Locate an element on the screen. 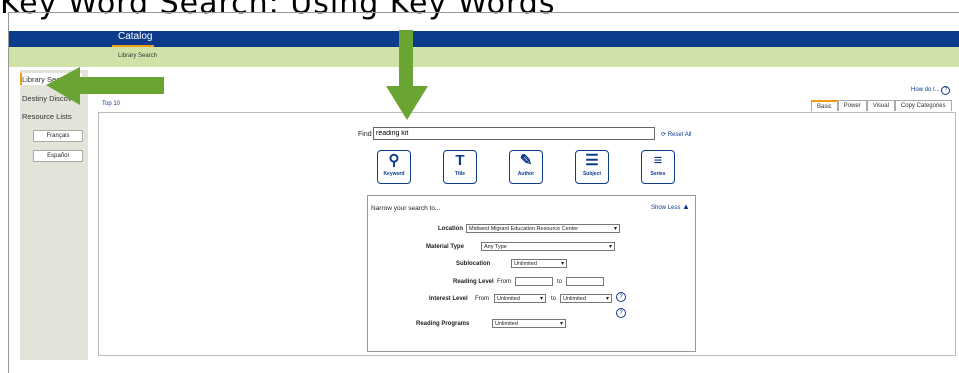  tab-visual: Visual is located at coordinates (880, 105).